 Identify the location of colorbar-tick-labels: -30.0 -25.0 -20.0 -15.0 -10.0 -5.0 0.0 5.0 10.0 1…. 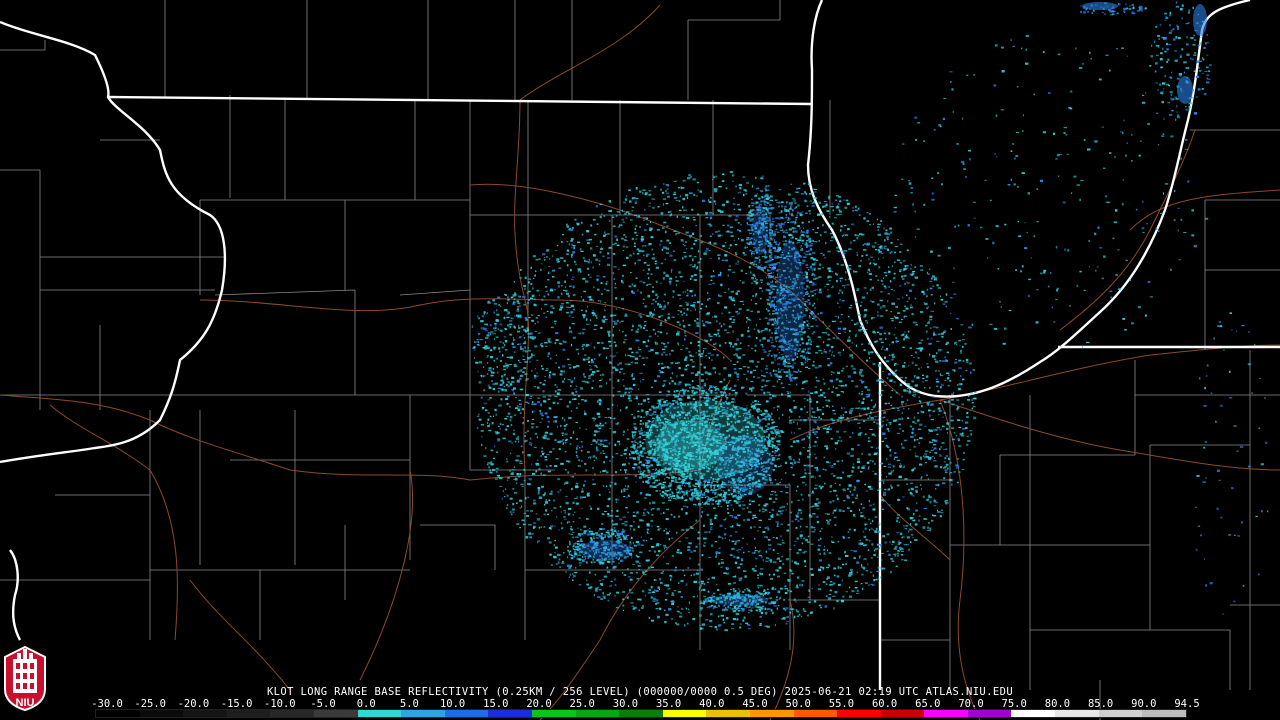
(645, 704).